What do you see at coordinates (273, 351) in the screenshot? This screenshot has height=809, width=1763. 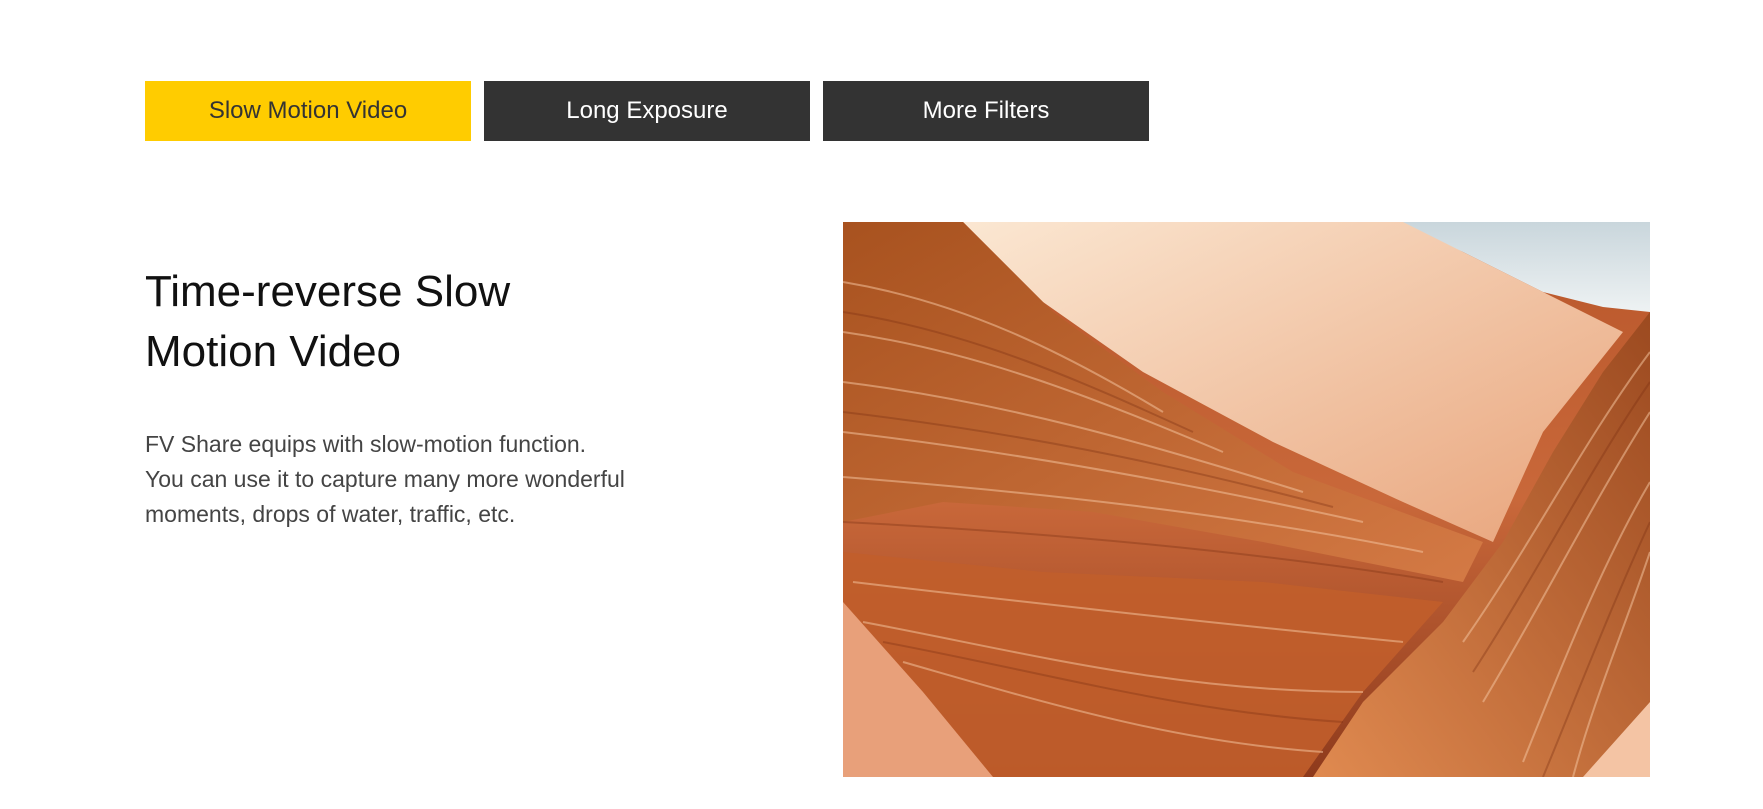 I see `feature-title-line: Motion Video` at bounding box center [273, 351].